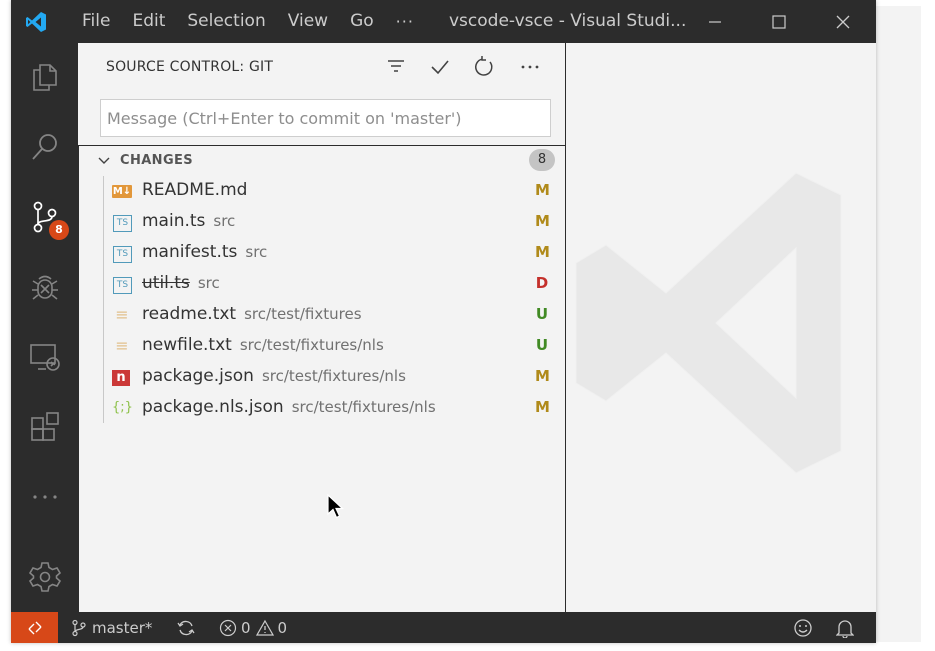  I want to click on notifications-button, so click(845, 627).